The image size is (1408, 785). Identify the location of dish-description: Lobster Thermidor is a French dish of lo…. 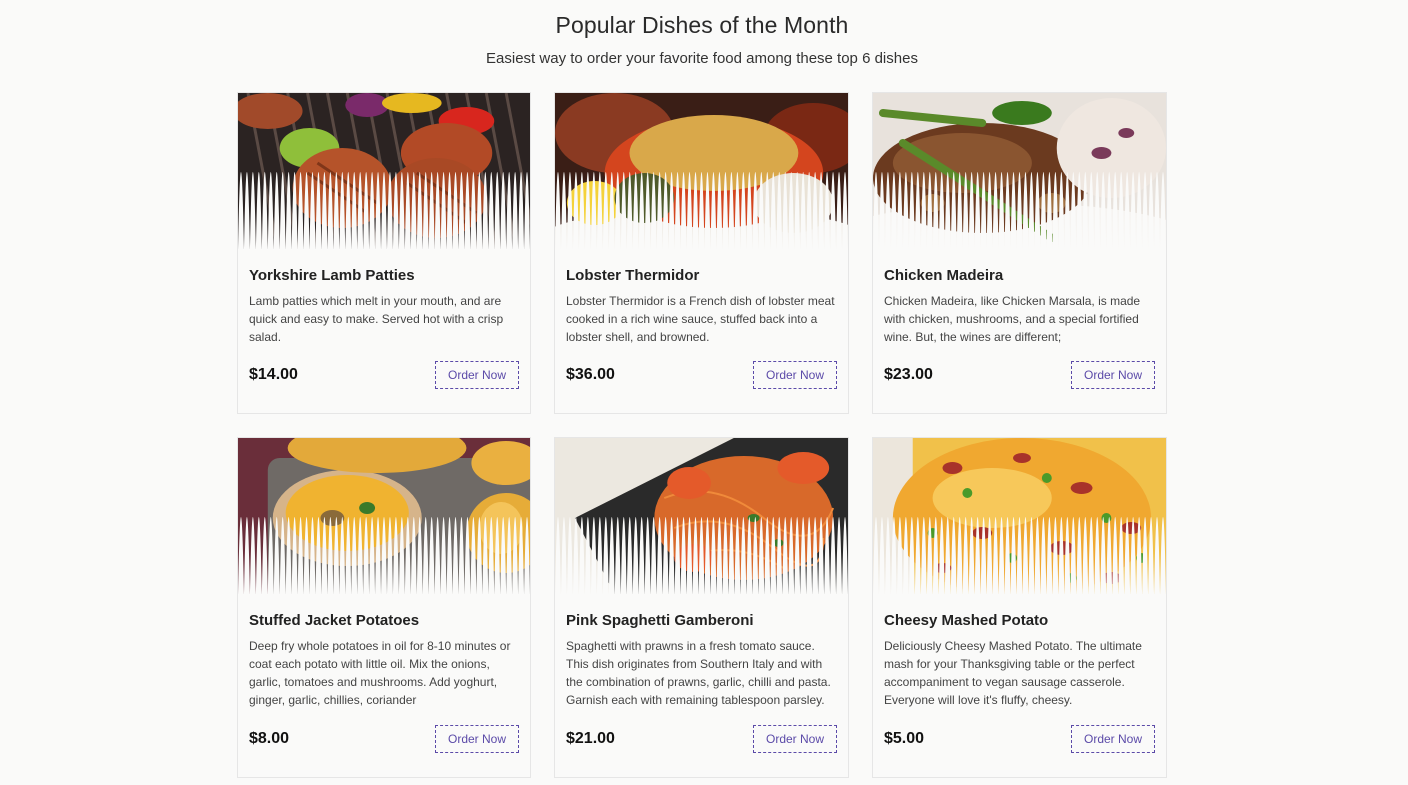
(700, 319).